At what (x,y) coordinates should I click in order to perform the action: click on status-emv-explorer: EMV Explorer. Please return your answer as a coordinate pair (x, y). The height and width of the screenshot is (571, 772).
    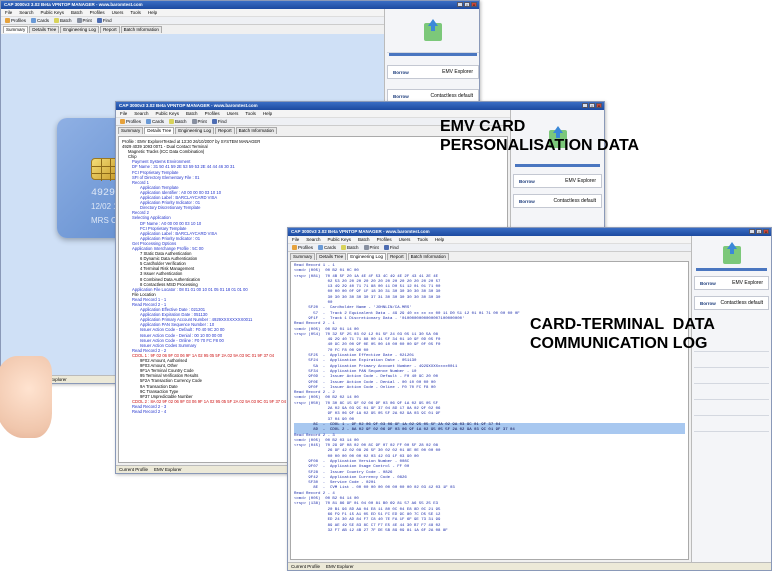
    Looking at the image, I should click on (168, 469).